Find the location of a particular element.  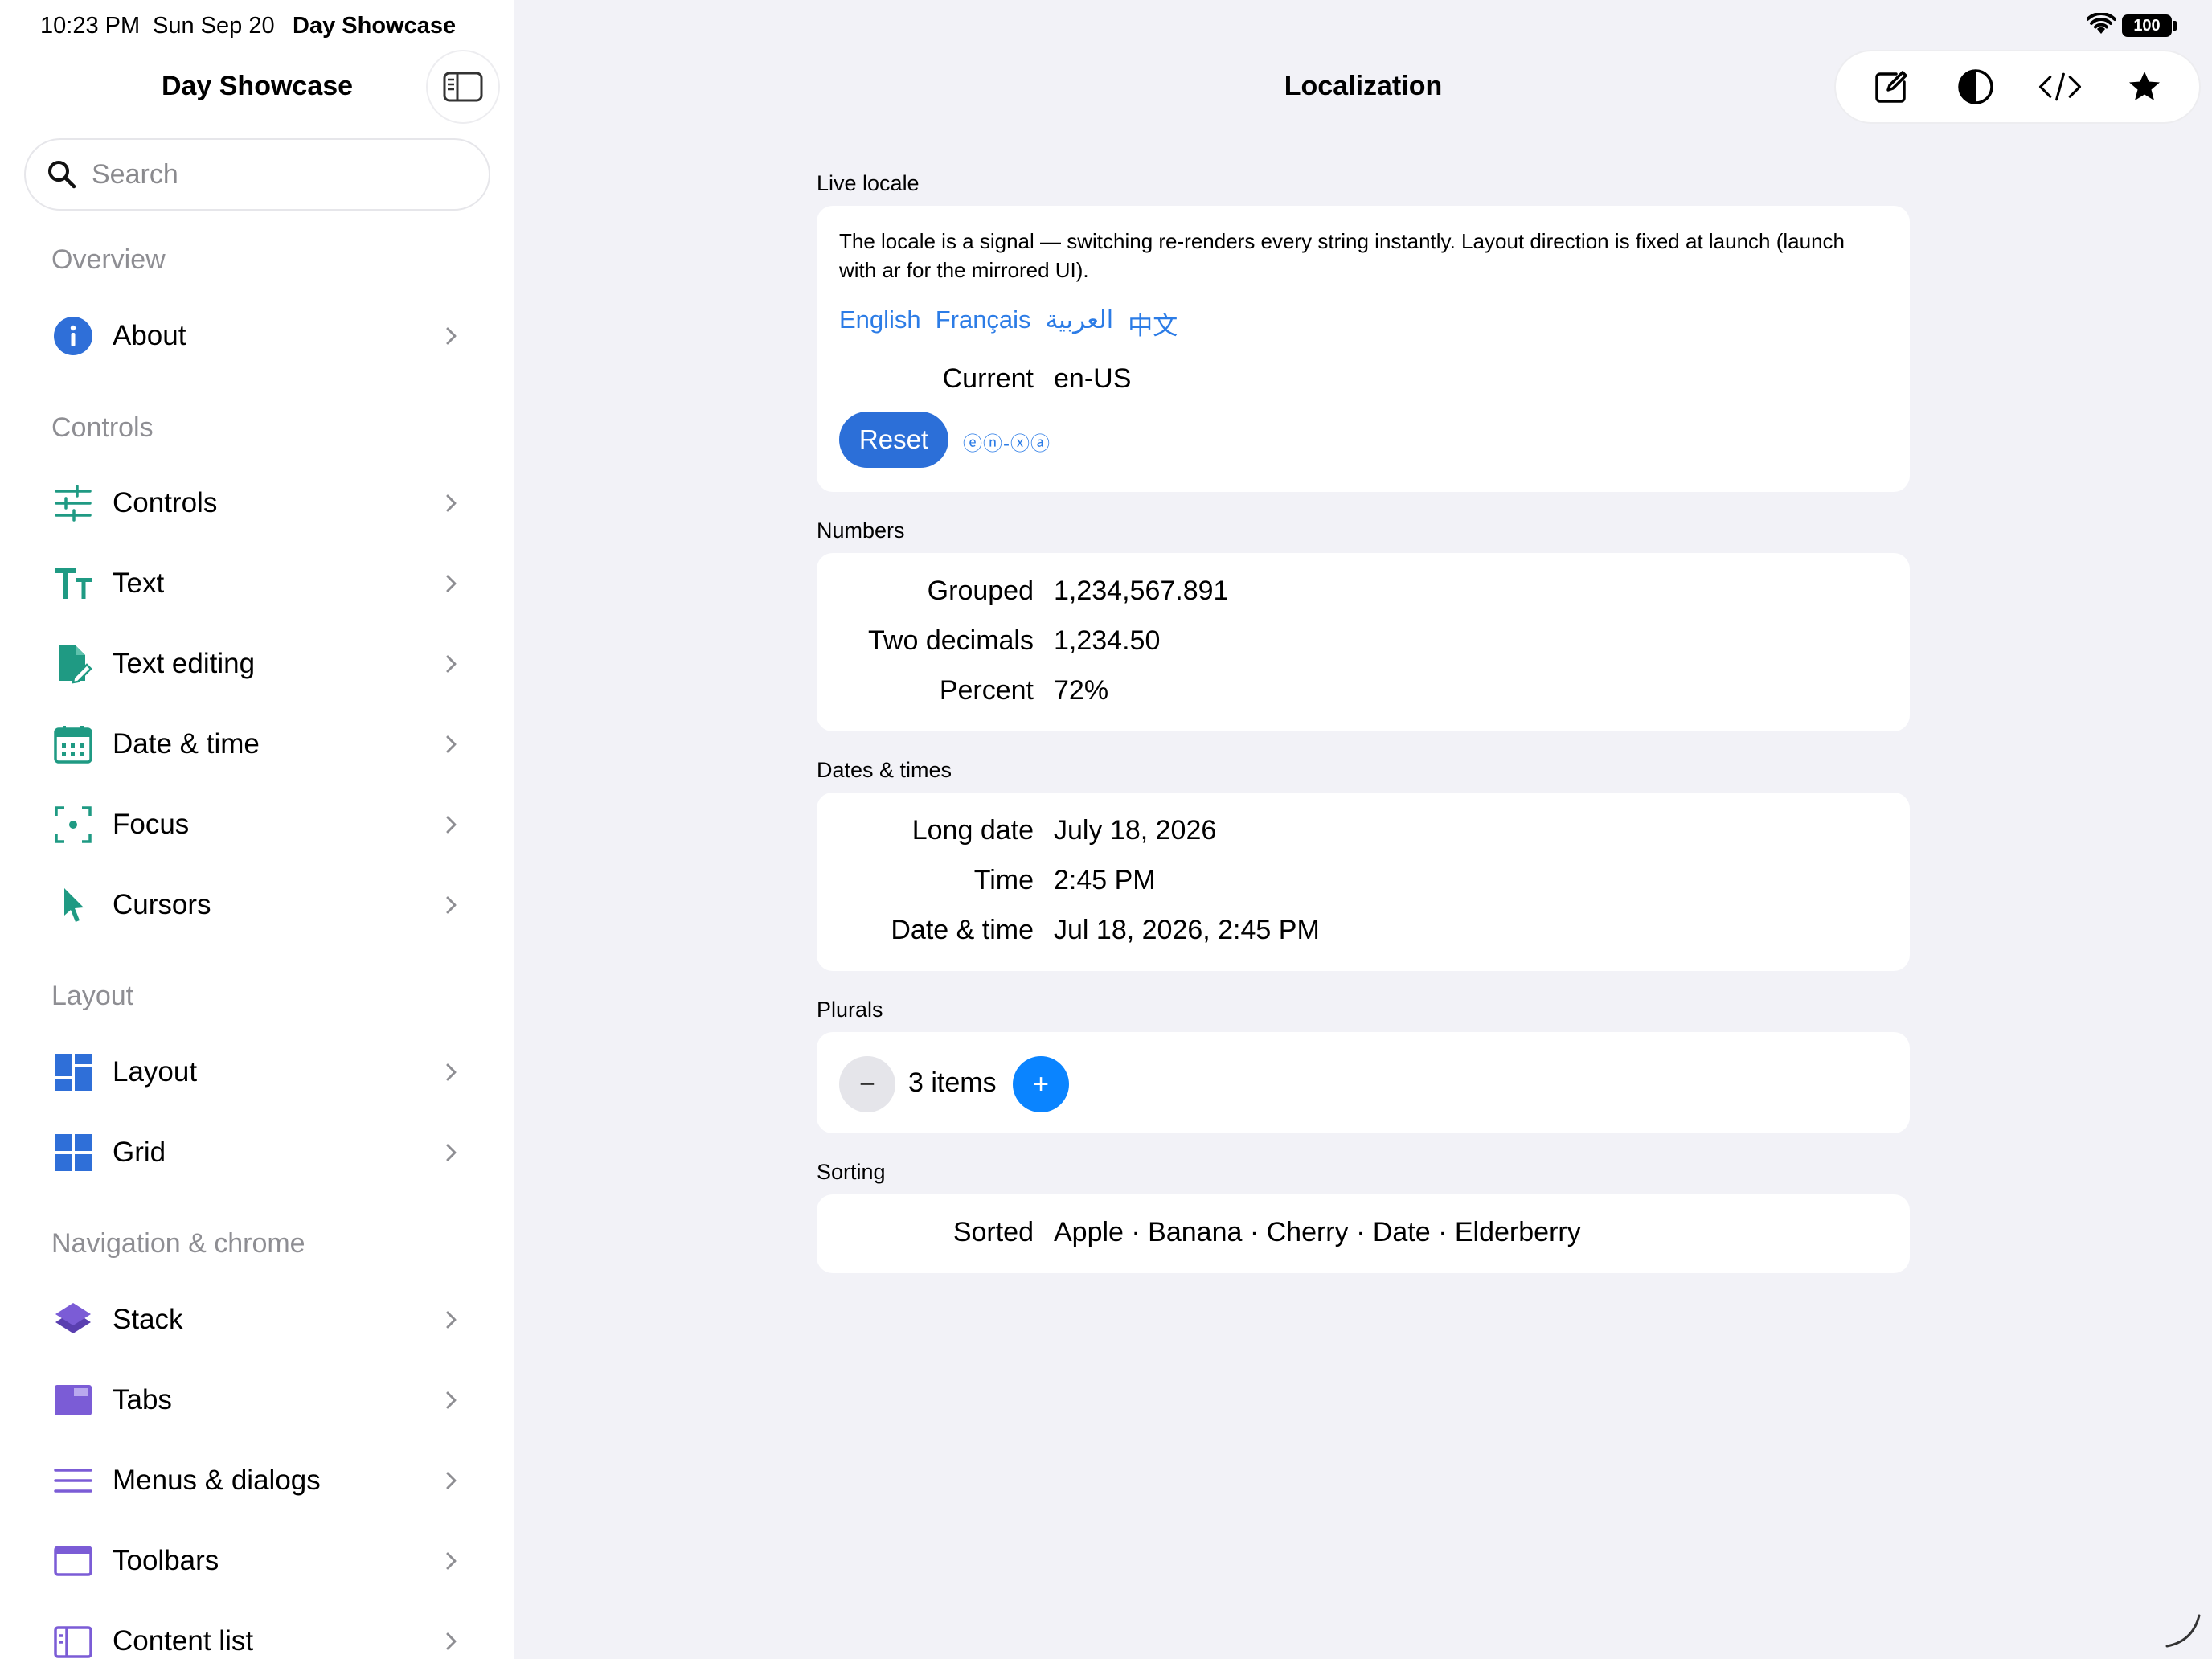

reset-button: Reset is located at coordinates (893, 440).